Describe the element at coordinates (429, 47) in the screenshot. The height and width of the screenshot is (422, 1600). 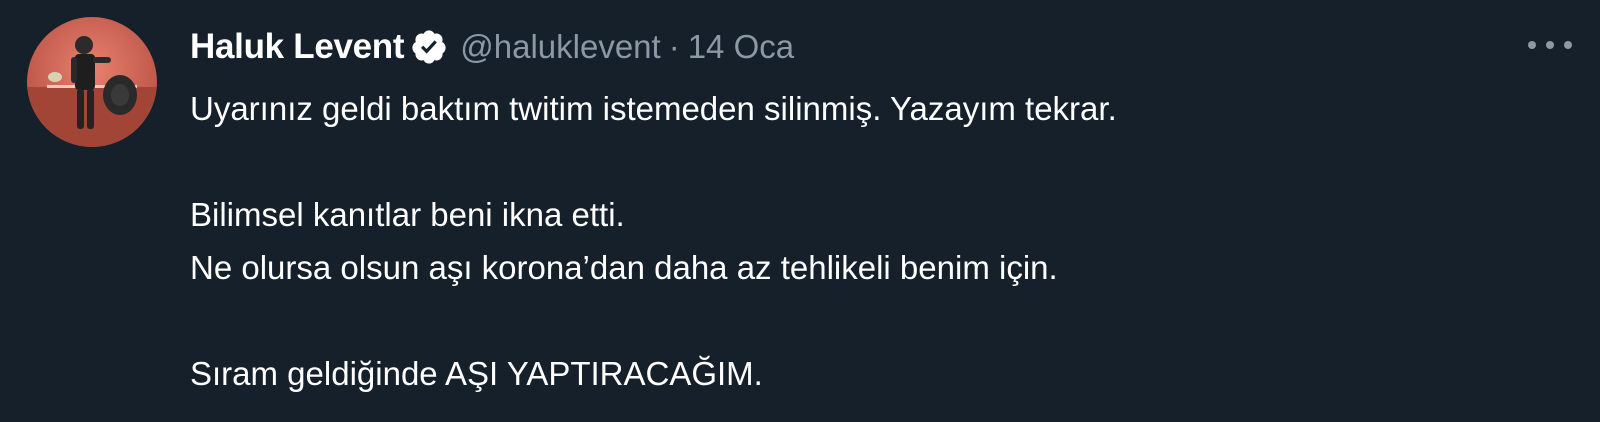
I see `verified-badge-icon` at that location.